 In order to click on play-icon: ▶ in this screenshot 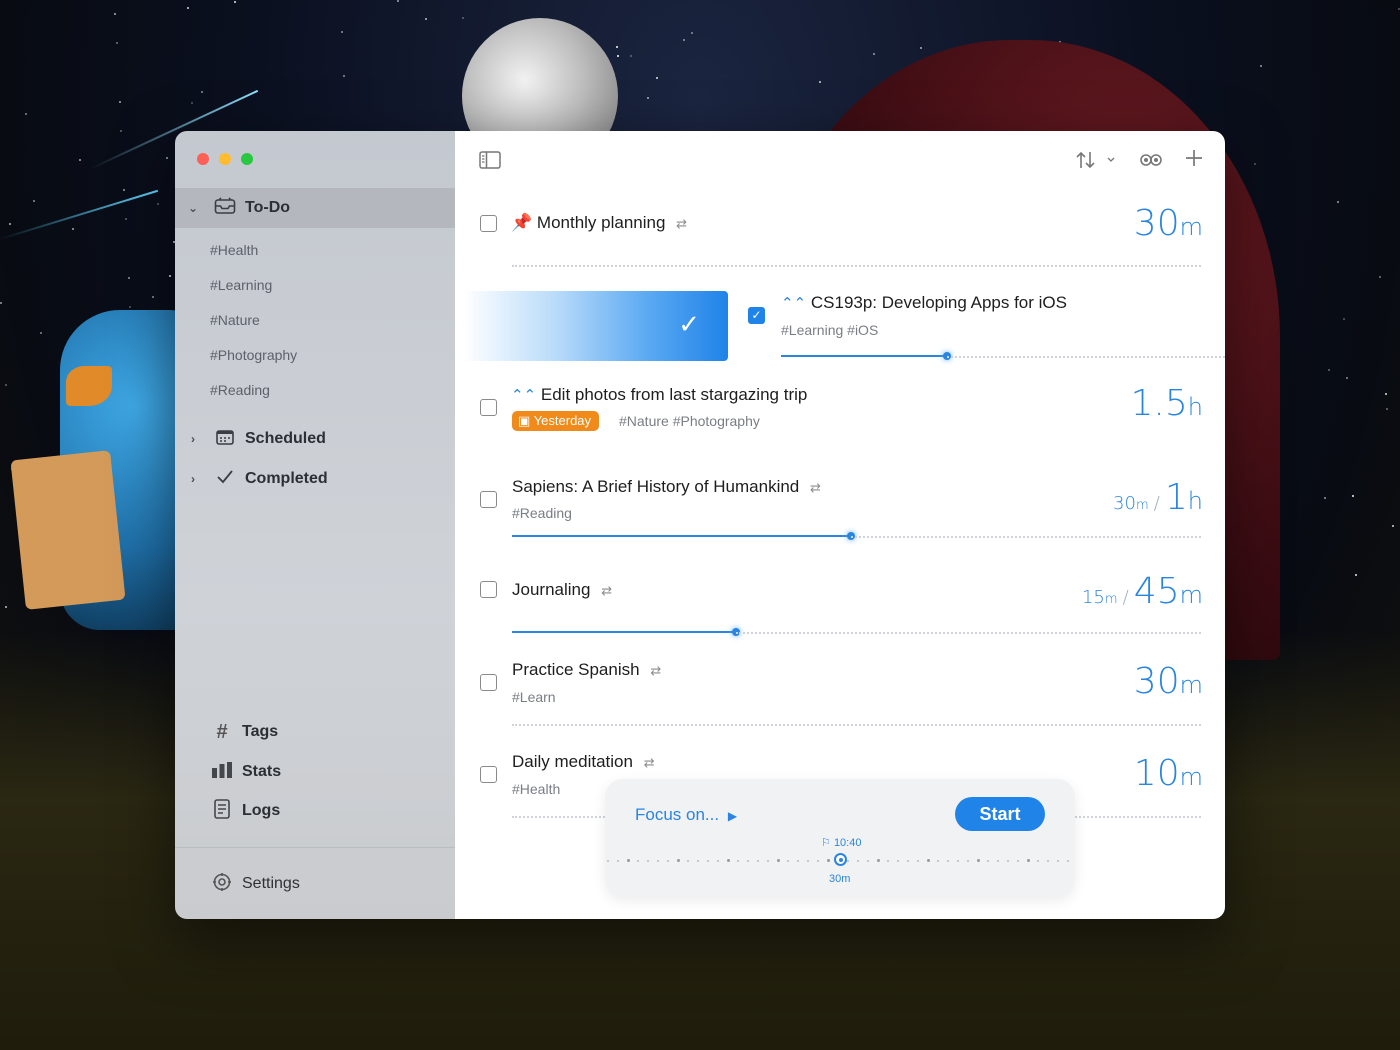, I will do `click(732, 816)`.